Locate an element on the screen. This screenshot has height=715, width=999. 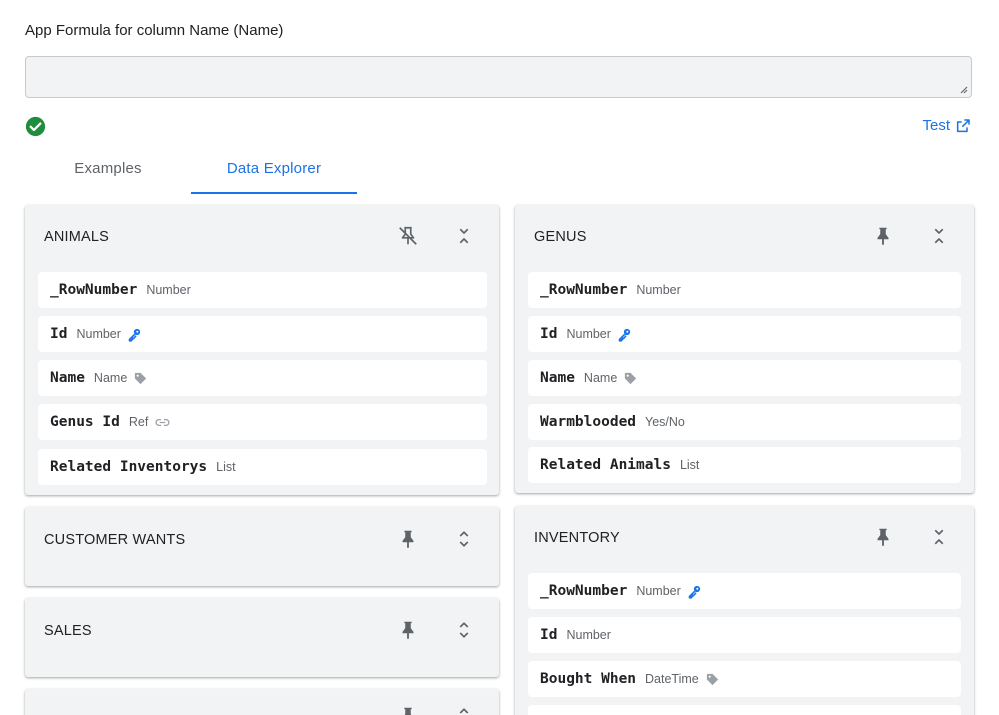
column-row: Related Animals List is located at coordinates (744, 465).